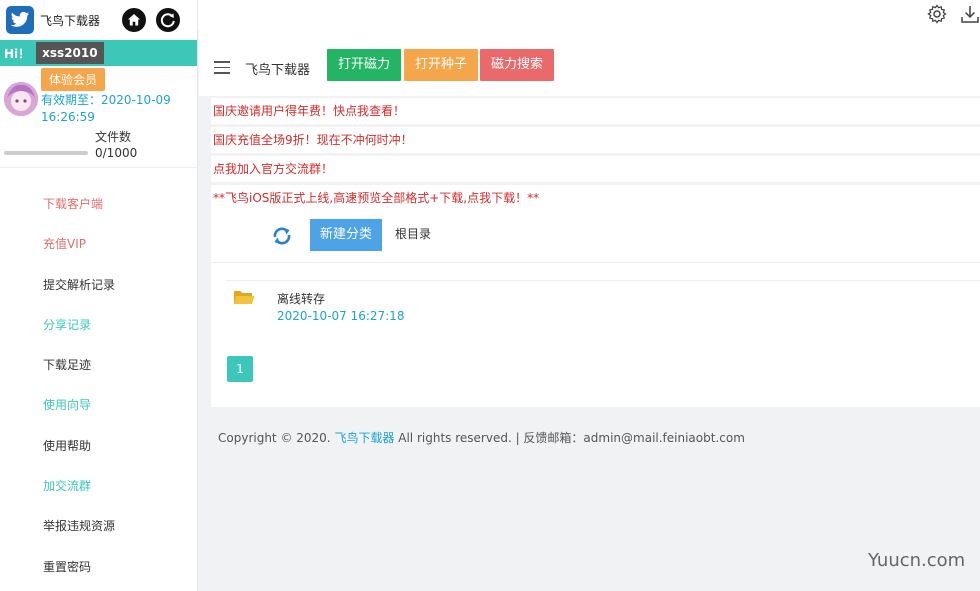  What do you see at coordinates (282, 236) in the screenshot?
I see `sync-icon` at bounding box center [282, 236].